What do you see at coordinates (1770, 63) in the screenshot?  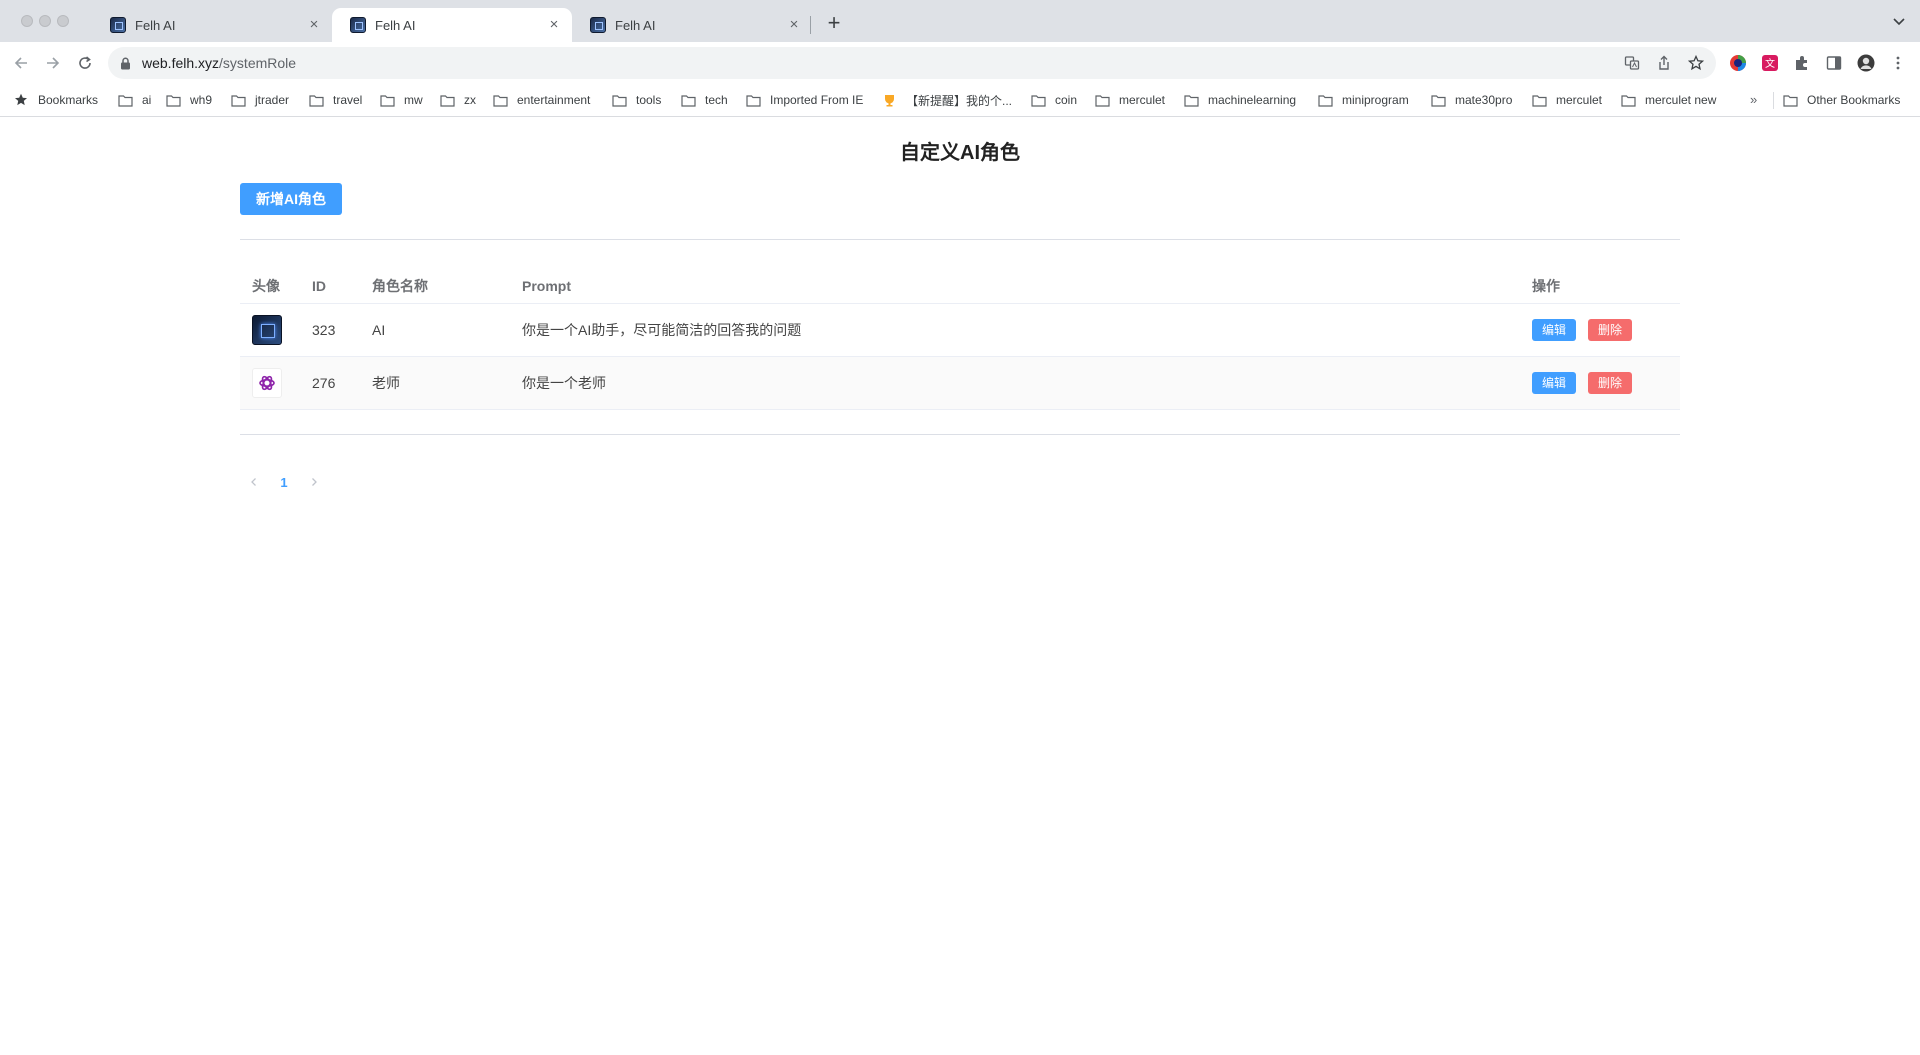 I see `translate-extension-icon: 文` at bounding box center [1770, 63].